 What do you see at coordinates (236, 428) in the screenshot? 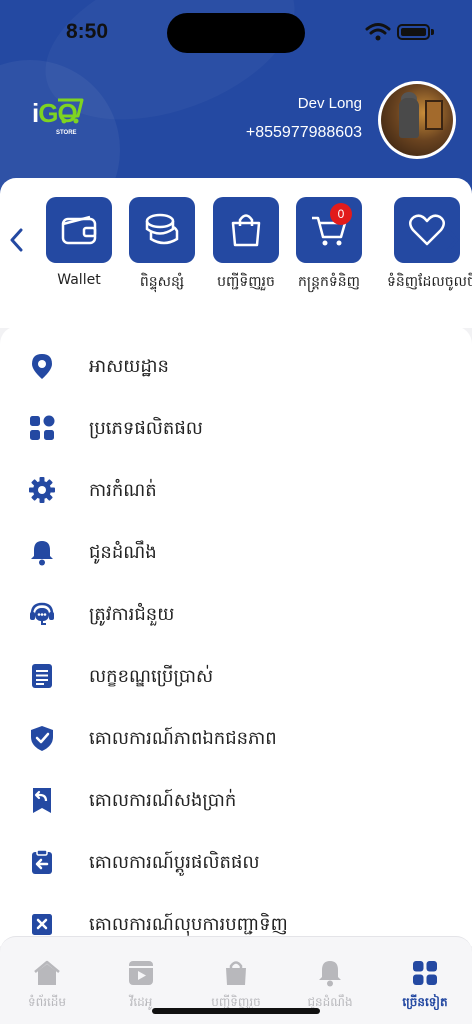
I see `menu-item-categories: ប្រភេទផលិតផល` at bounding box center [236, 428].